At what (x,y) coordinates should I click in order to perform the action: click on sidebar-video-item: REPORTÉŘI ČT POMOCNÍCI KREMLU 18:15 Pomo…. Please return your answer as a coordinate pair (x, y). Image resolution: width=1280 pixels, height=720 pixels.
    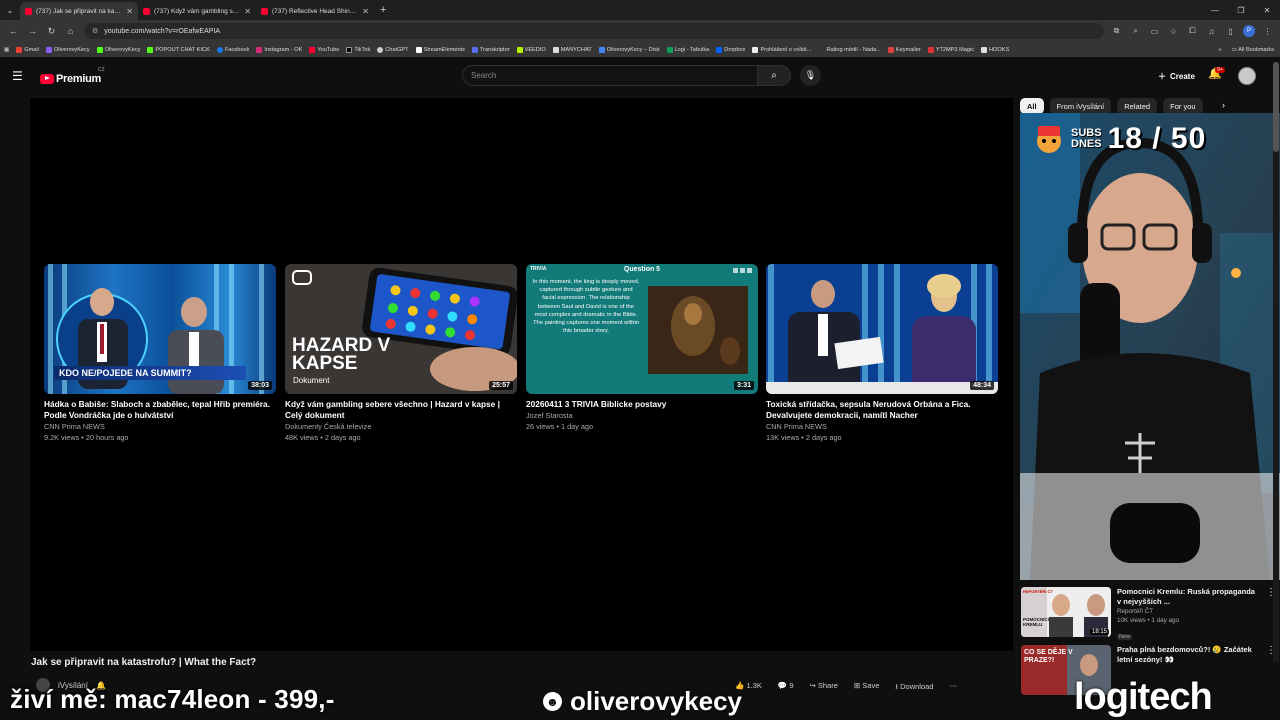
    Looking at the image, I should click on (1148, 615).